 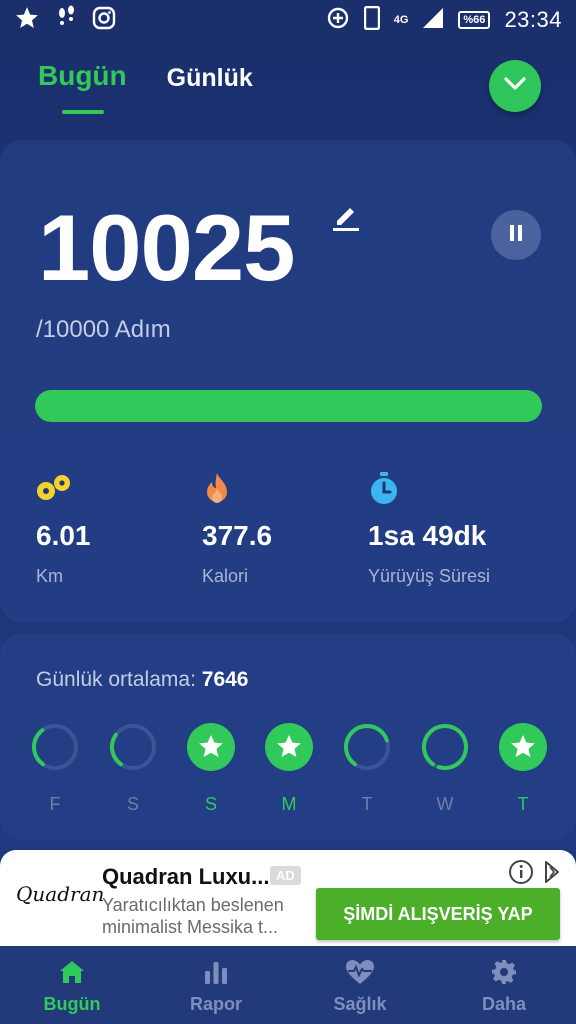 What do you see at coordinates (427, 535) in the screenshot?
I see `duration-value: 1sa 49dk` at bounding box center [427, 535].